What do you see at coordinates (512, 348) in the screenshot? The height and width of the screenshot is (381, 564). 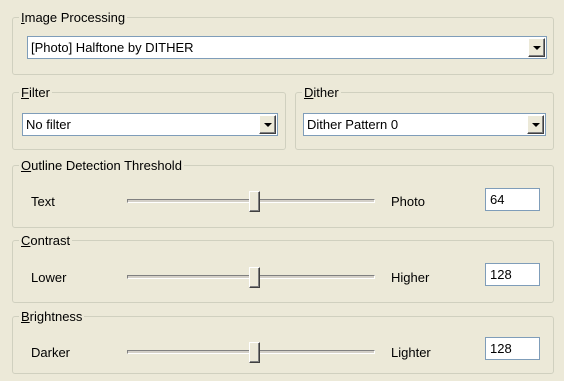 I see `brightness-value-field: 128` at bounding box center [512, 348].